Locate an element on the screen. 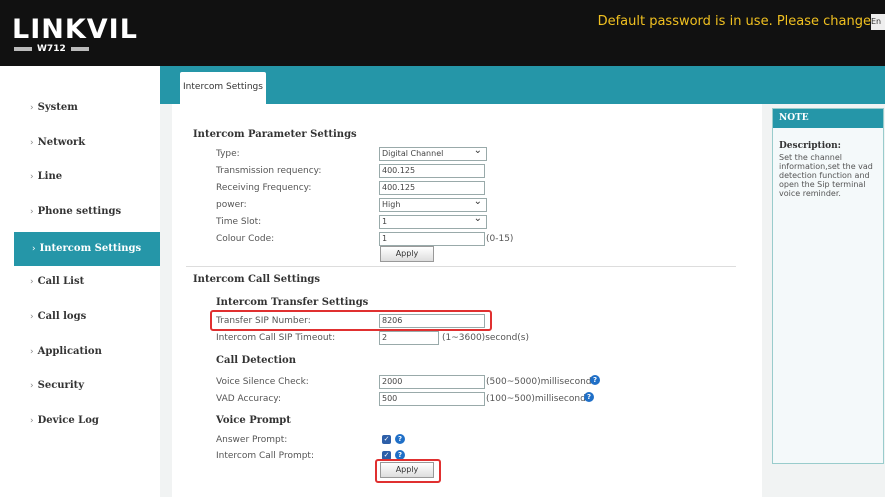  sidebar-item-phone-settings: › Phone settings is located at coordinates (80, 212).